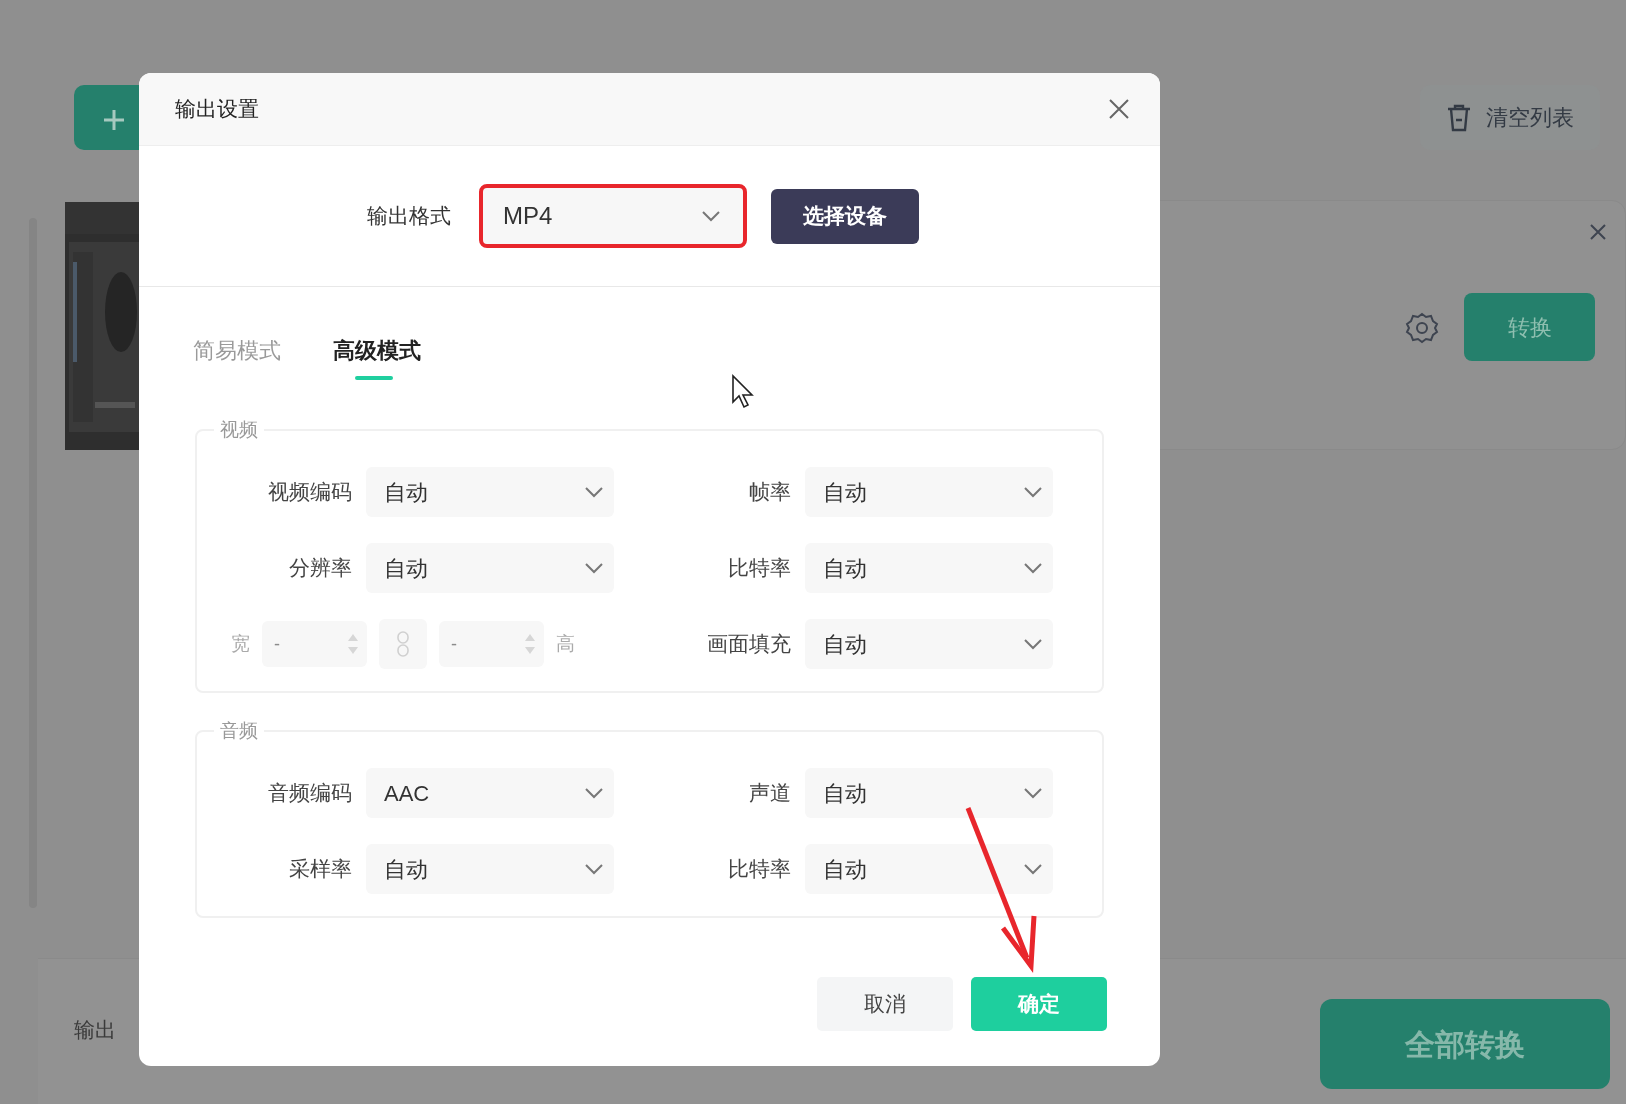 This screenshot has height=1104, width=1626. Describe the element at coordinates (409, 216) in the screenshot. I see `format-label: 输出格式` at that location.